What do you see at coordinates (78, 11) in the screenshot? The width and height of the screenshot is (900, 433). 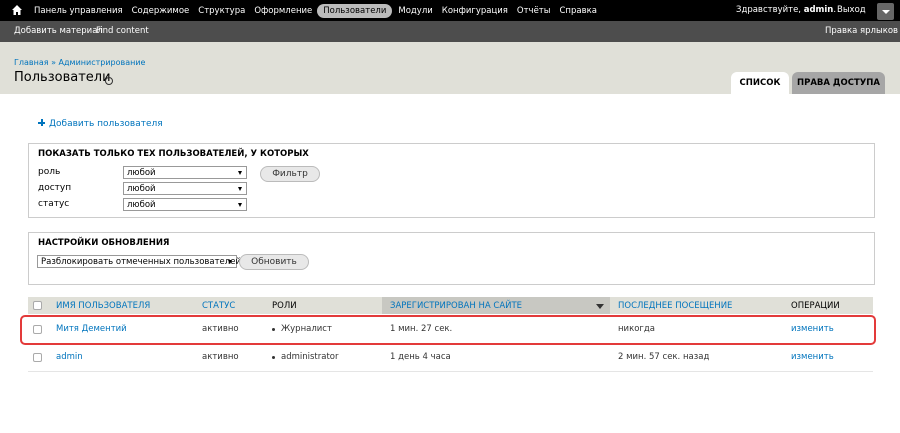 I see `menu-dashboard: Панель управления` at bounding box center [78, 11].